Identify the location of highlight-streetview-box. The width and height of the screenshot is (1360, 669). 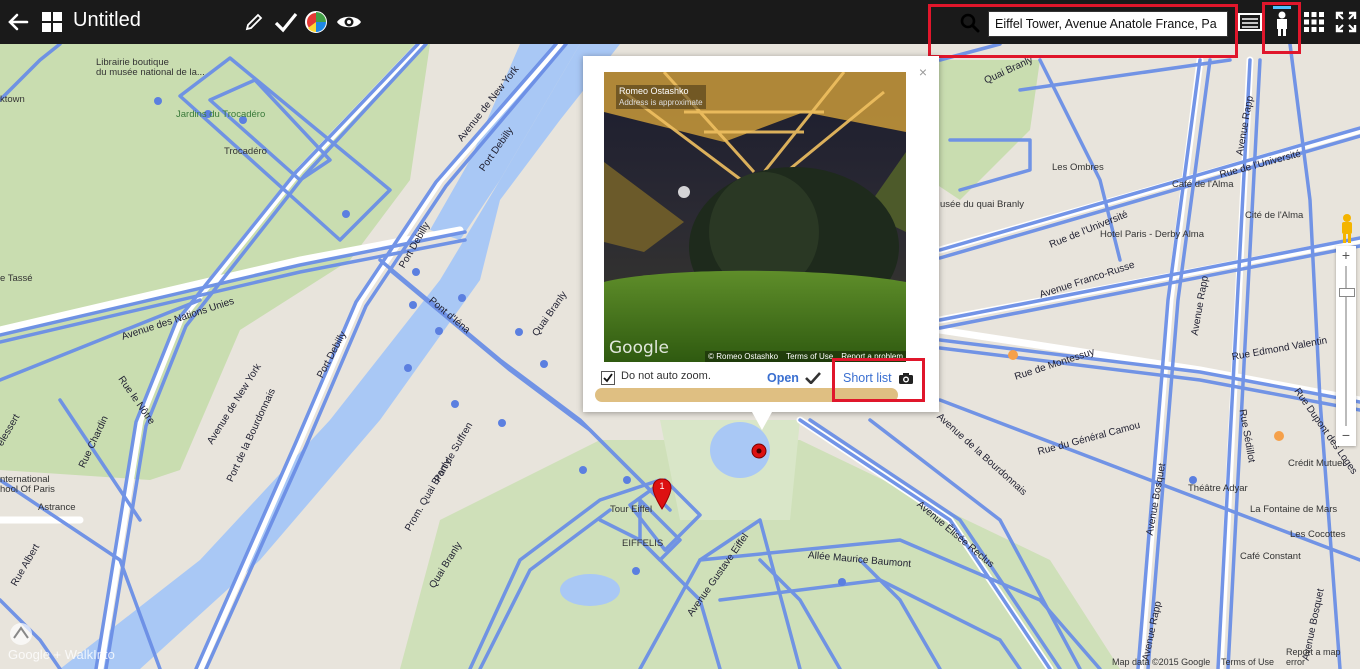
(1281, 28).